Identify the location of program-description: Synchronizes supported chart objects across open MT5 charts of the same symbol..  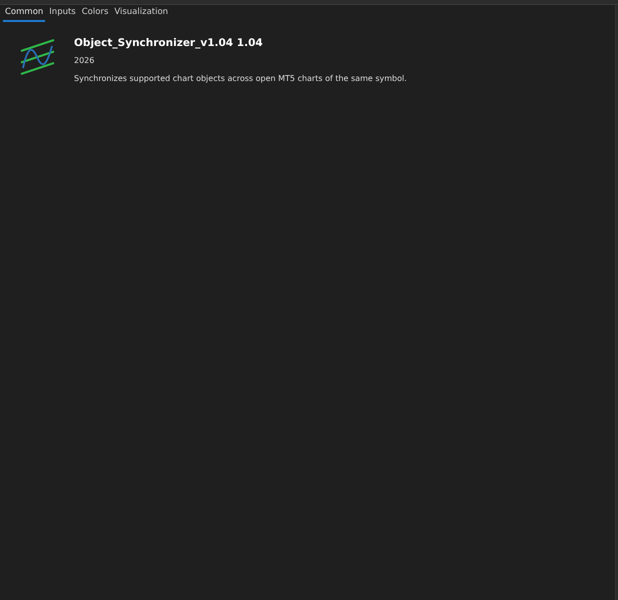
(240, 78).